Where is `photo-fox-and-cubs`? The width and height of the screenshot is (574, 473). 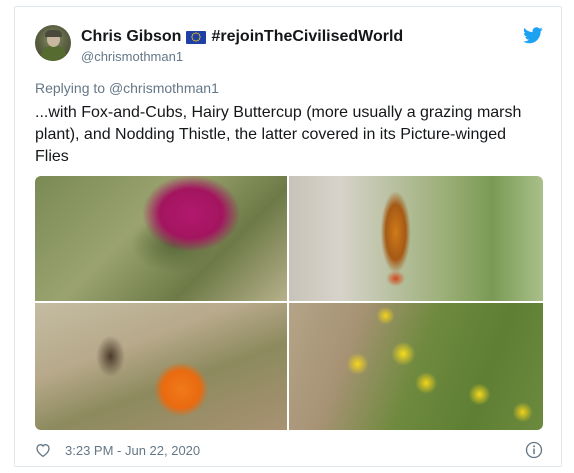 photo-fox-and-cubs is located at coordinates (161, 366).